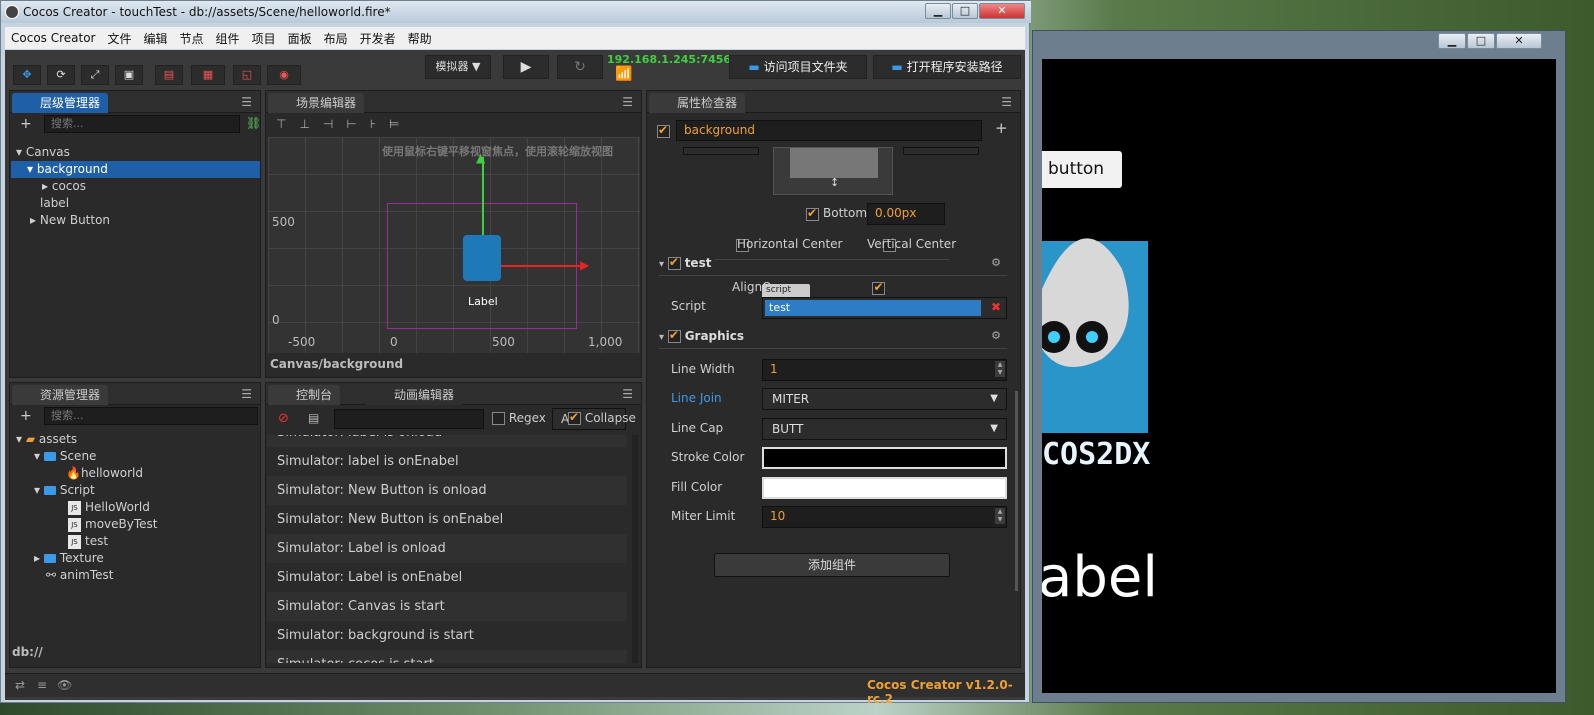 The image size is (1594, 715). I want to click on tab-animation: 动画编辑器, so click(414, 395).